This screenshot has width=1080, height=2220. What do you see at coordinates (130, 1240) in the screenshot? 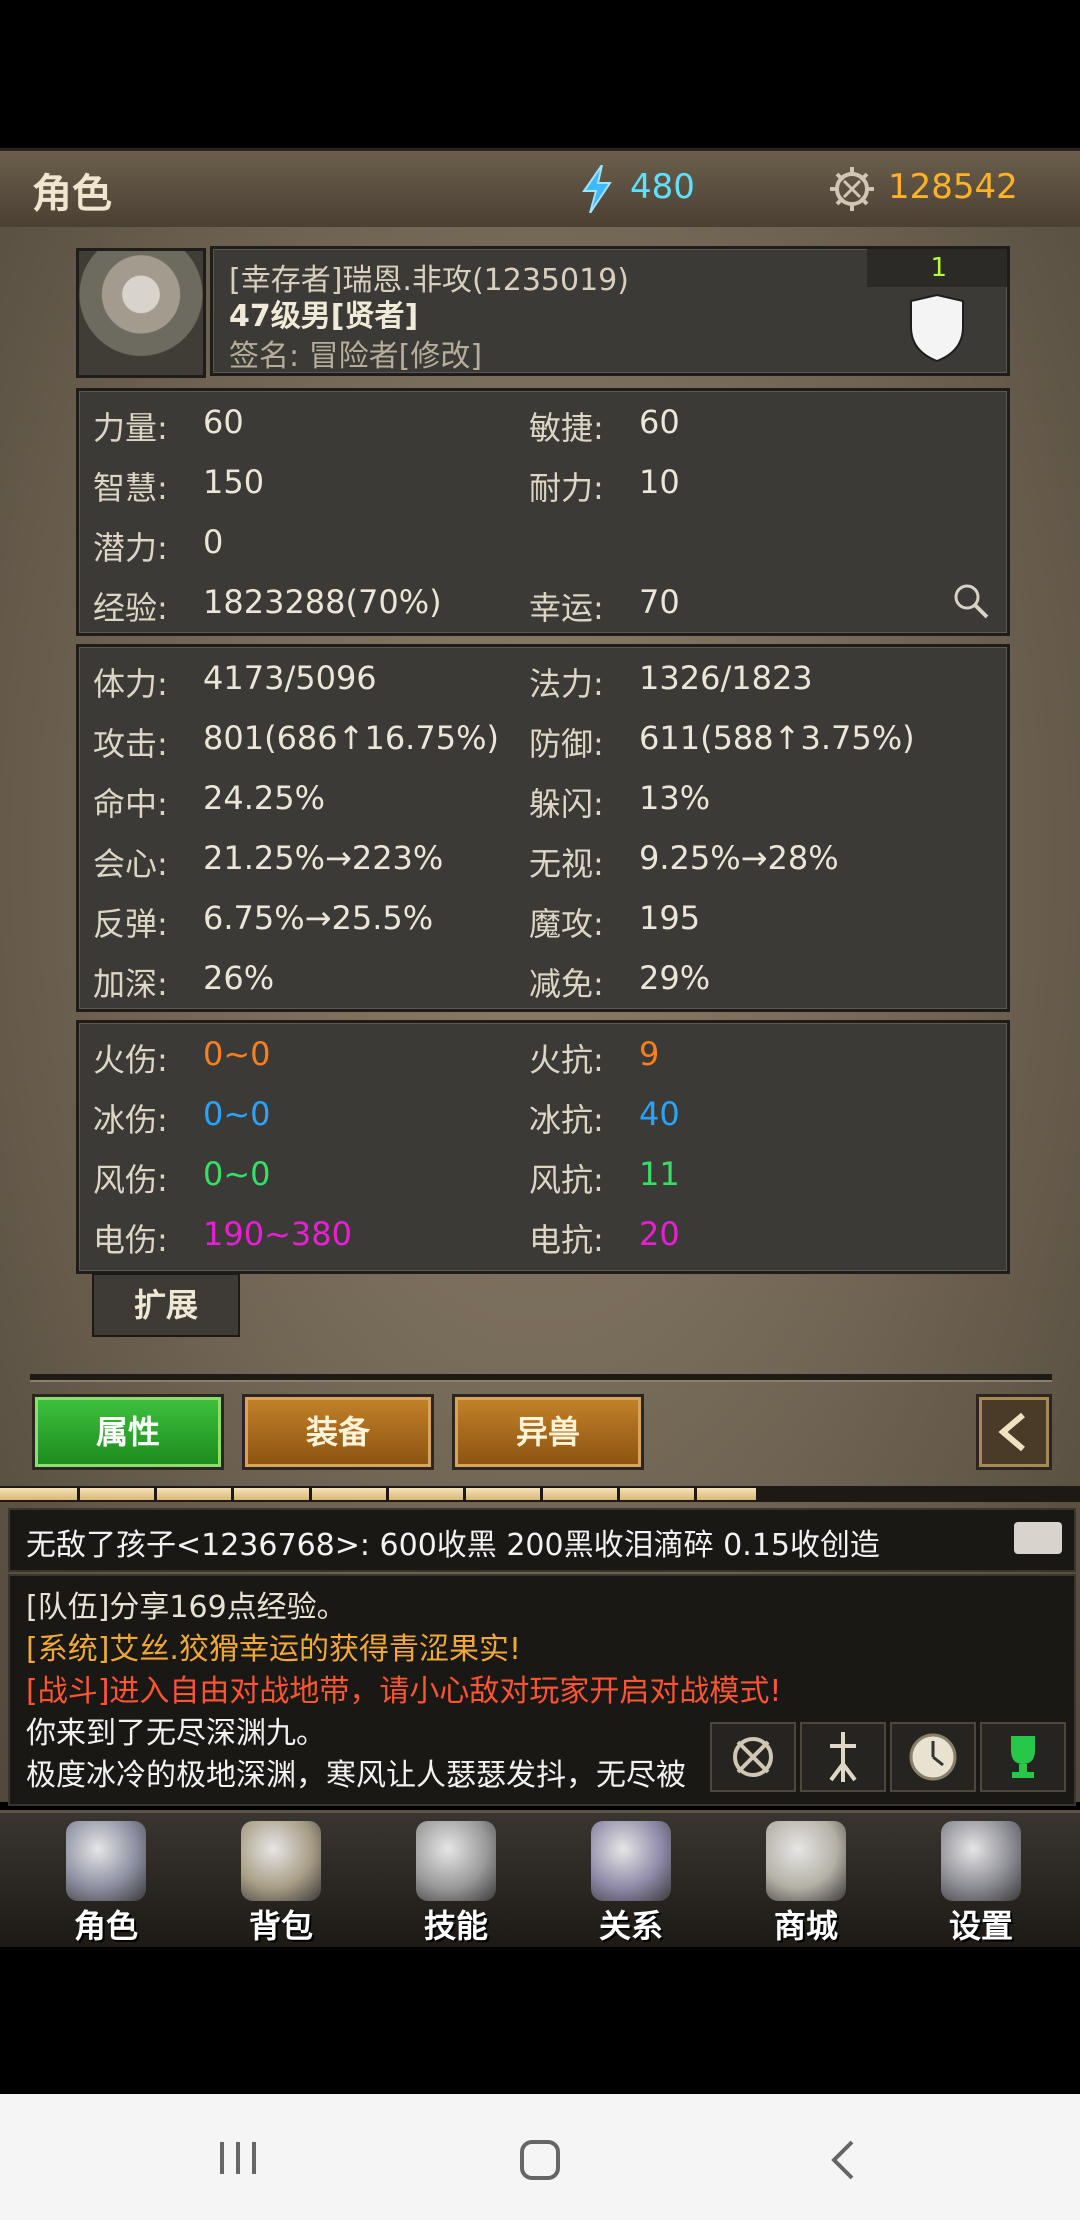
I see `element-label: 电伤:` at bounding box center [130, 1240].